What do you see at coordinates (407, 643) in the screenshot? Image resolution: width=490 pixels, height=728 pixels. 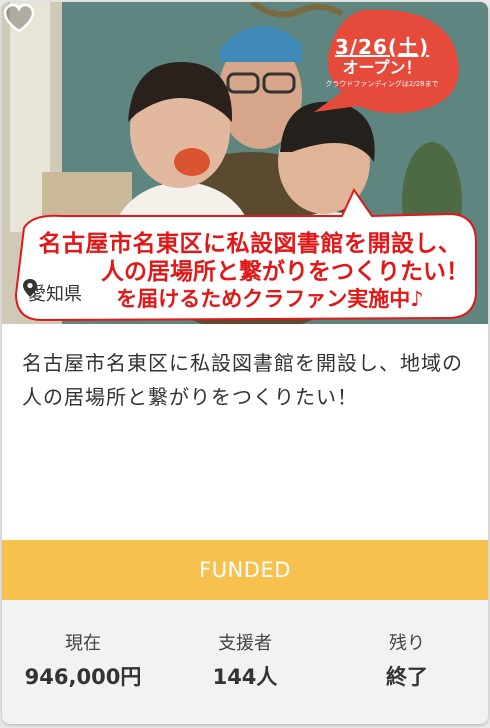 I see `stat-label: 残り` at bounding box center [407, 643].